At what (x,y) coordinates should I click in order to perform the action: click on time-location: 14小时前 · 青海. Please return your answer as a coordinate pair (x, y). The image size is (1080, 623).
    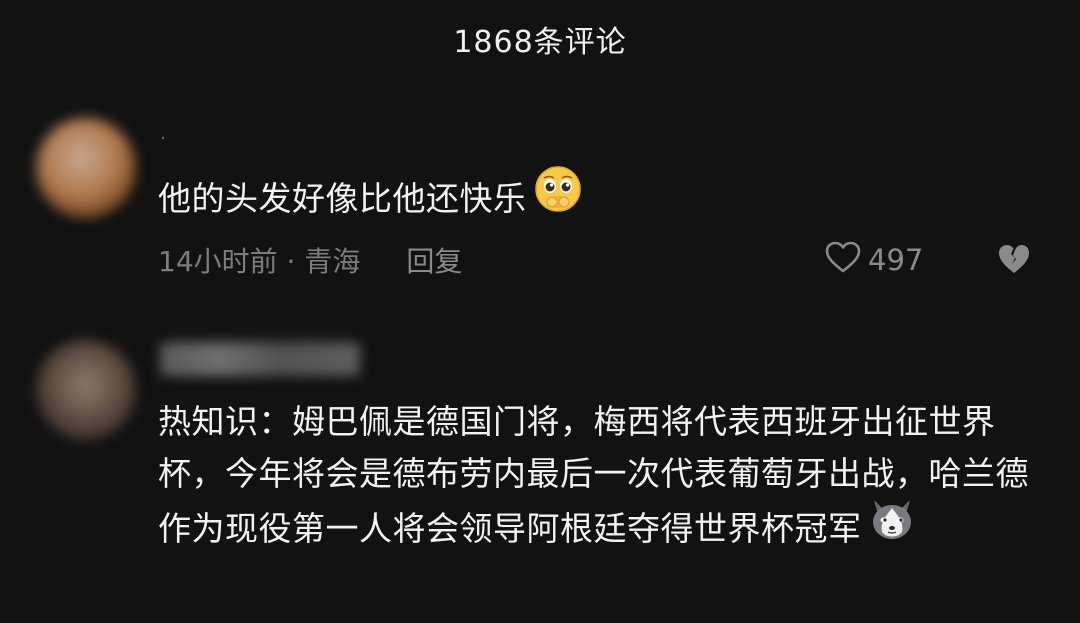
    Looking at the image, I should click on (259, 261).